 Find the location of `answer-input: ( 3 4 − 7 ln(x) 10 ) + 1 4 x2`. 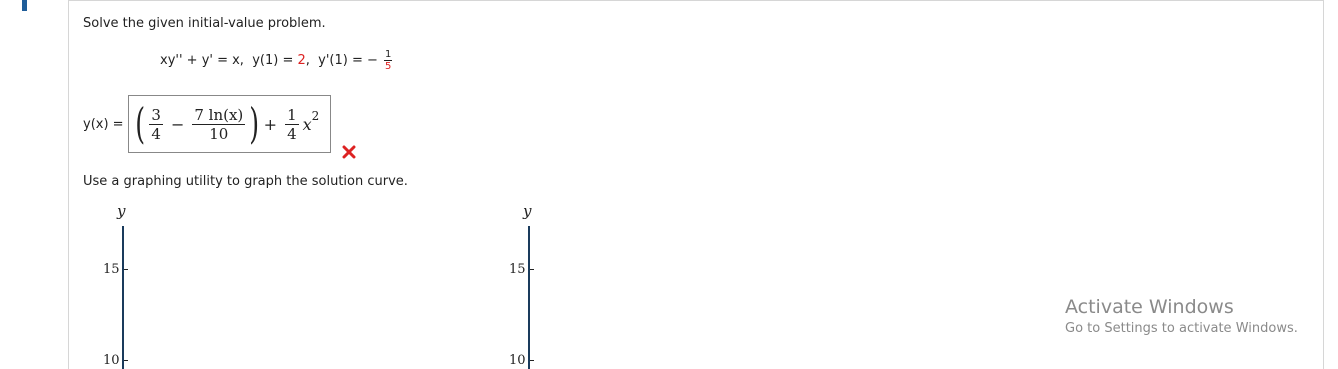

answer-input: ( 3 4 − 7 ln(x) 10 ) + 1 4 x2 is located at coordinates (229, 124).